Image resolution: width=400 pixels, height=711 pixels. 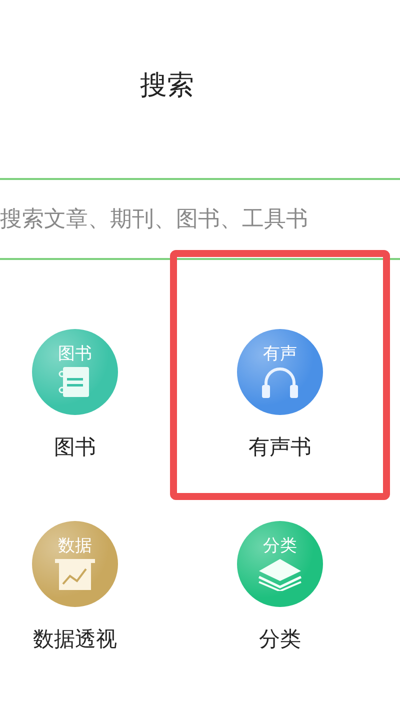 What do you see at coordinates (200, 219) in the screenshot?
I see `search-field: 搜索文章、期刊、图书、工具书` at bounding box center [200, 219].